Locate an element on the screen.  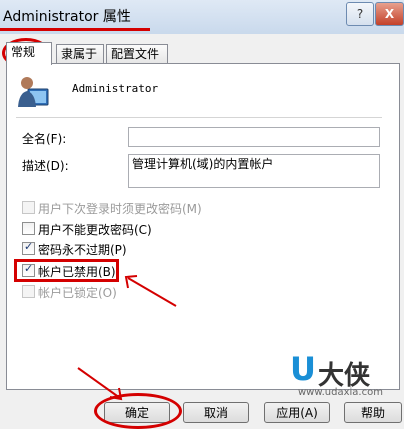
checkbox-box: ✓ is located at coordinates (28, 247).